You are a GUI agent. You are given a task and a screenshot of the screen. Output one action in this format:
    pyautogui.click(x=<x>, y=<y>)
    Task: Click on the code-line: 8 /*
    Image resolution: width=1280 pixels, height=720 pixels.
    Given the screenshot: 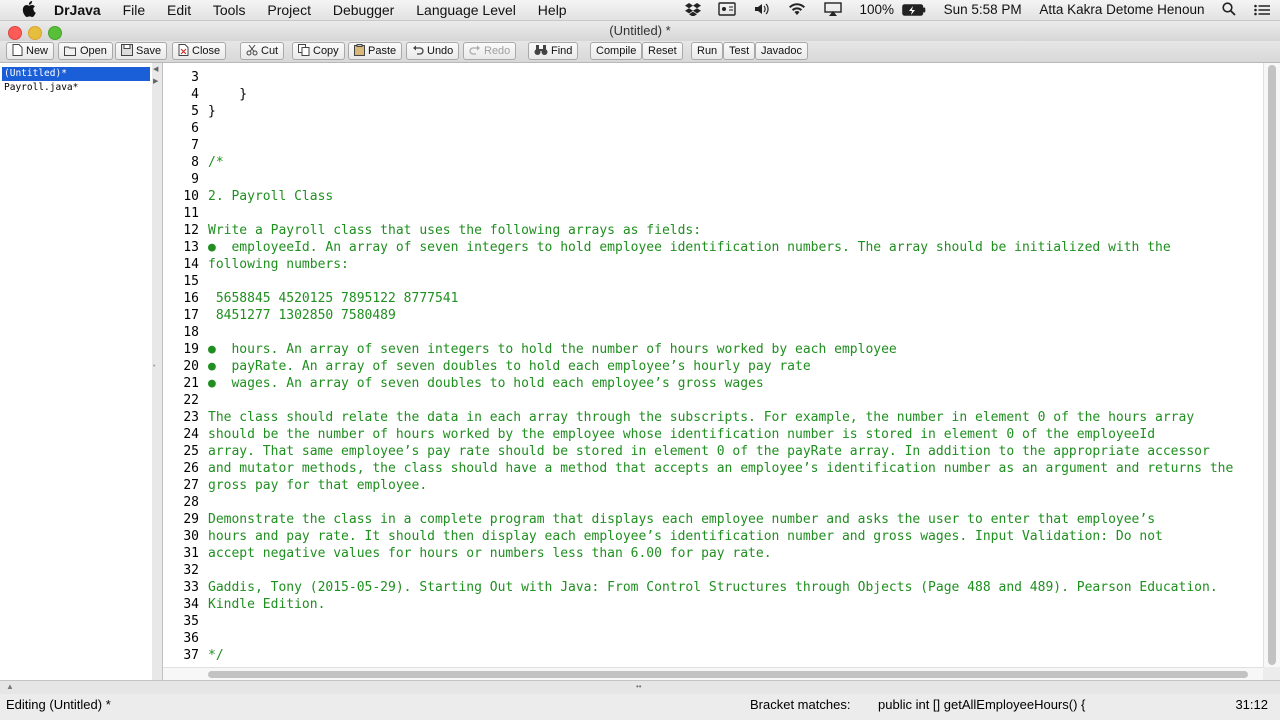 What is the action you would take?
    pyautogui.click(x=193, y=162)
    